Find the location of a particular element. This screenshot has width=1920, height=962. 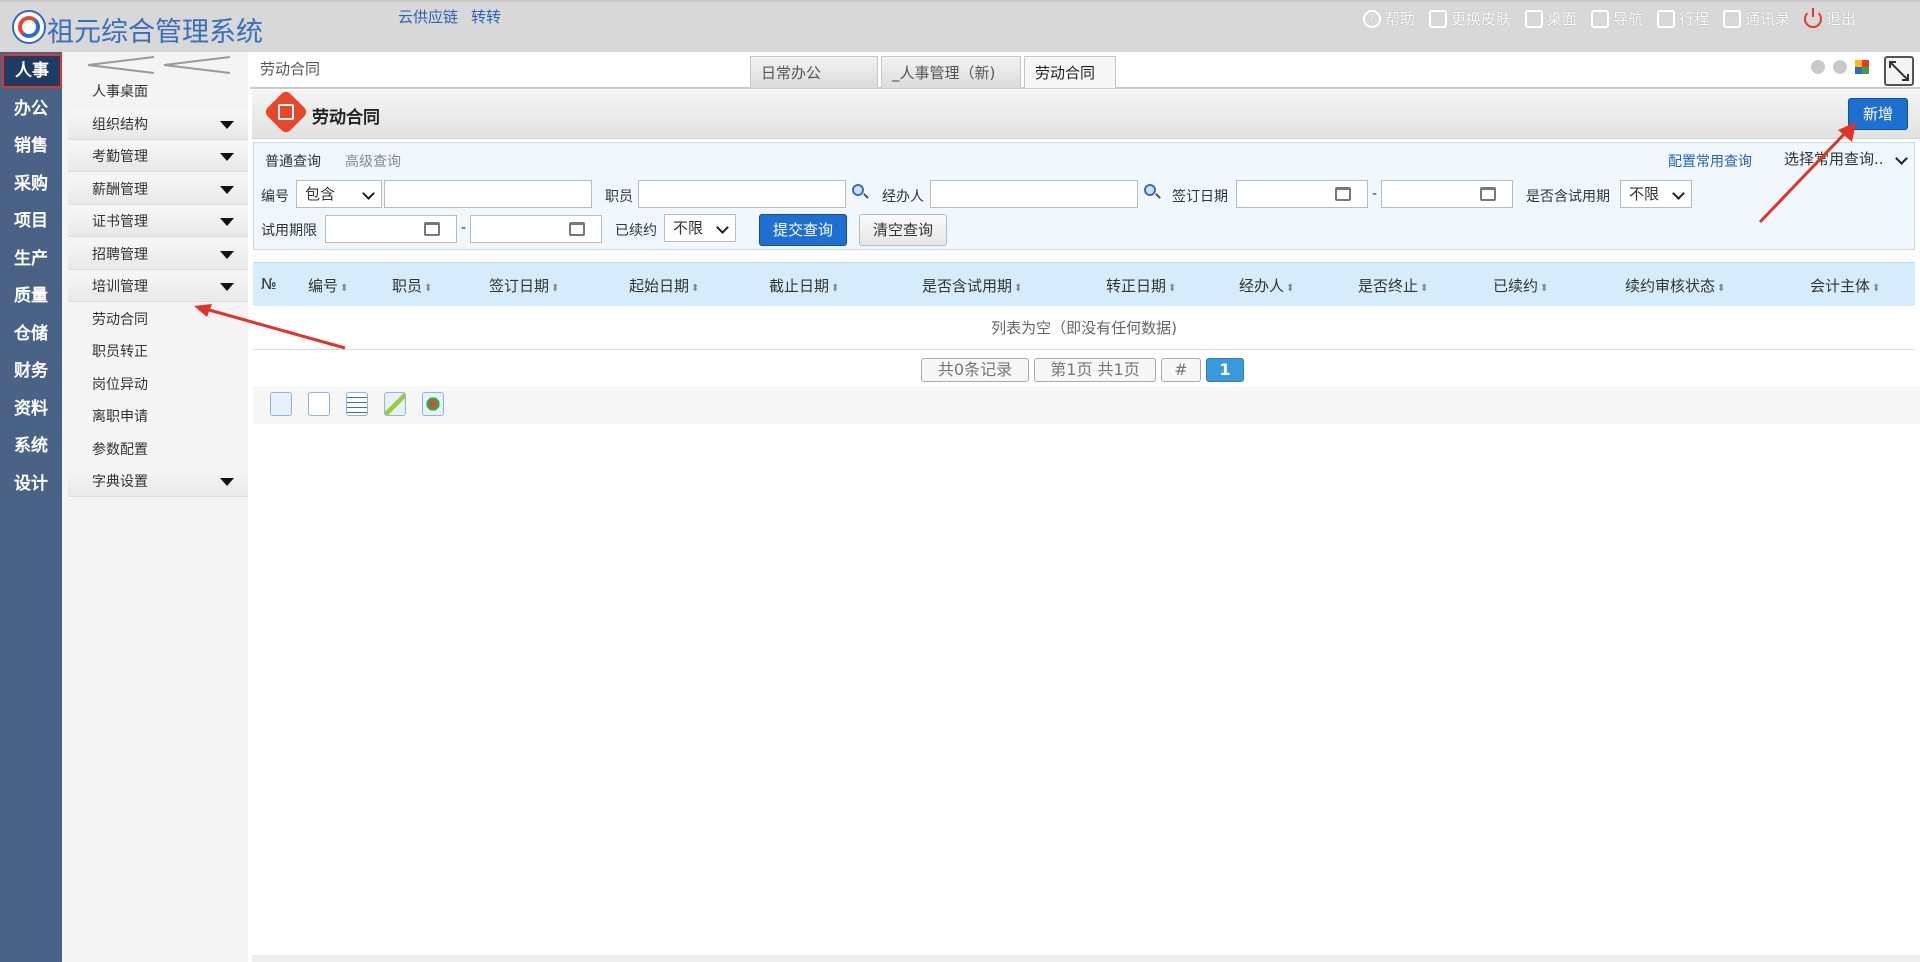

nav-item-quality: 质量 is located at coordinates (31, 296).